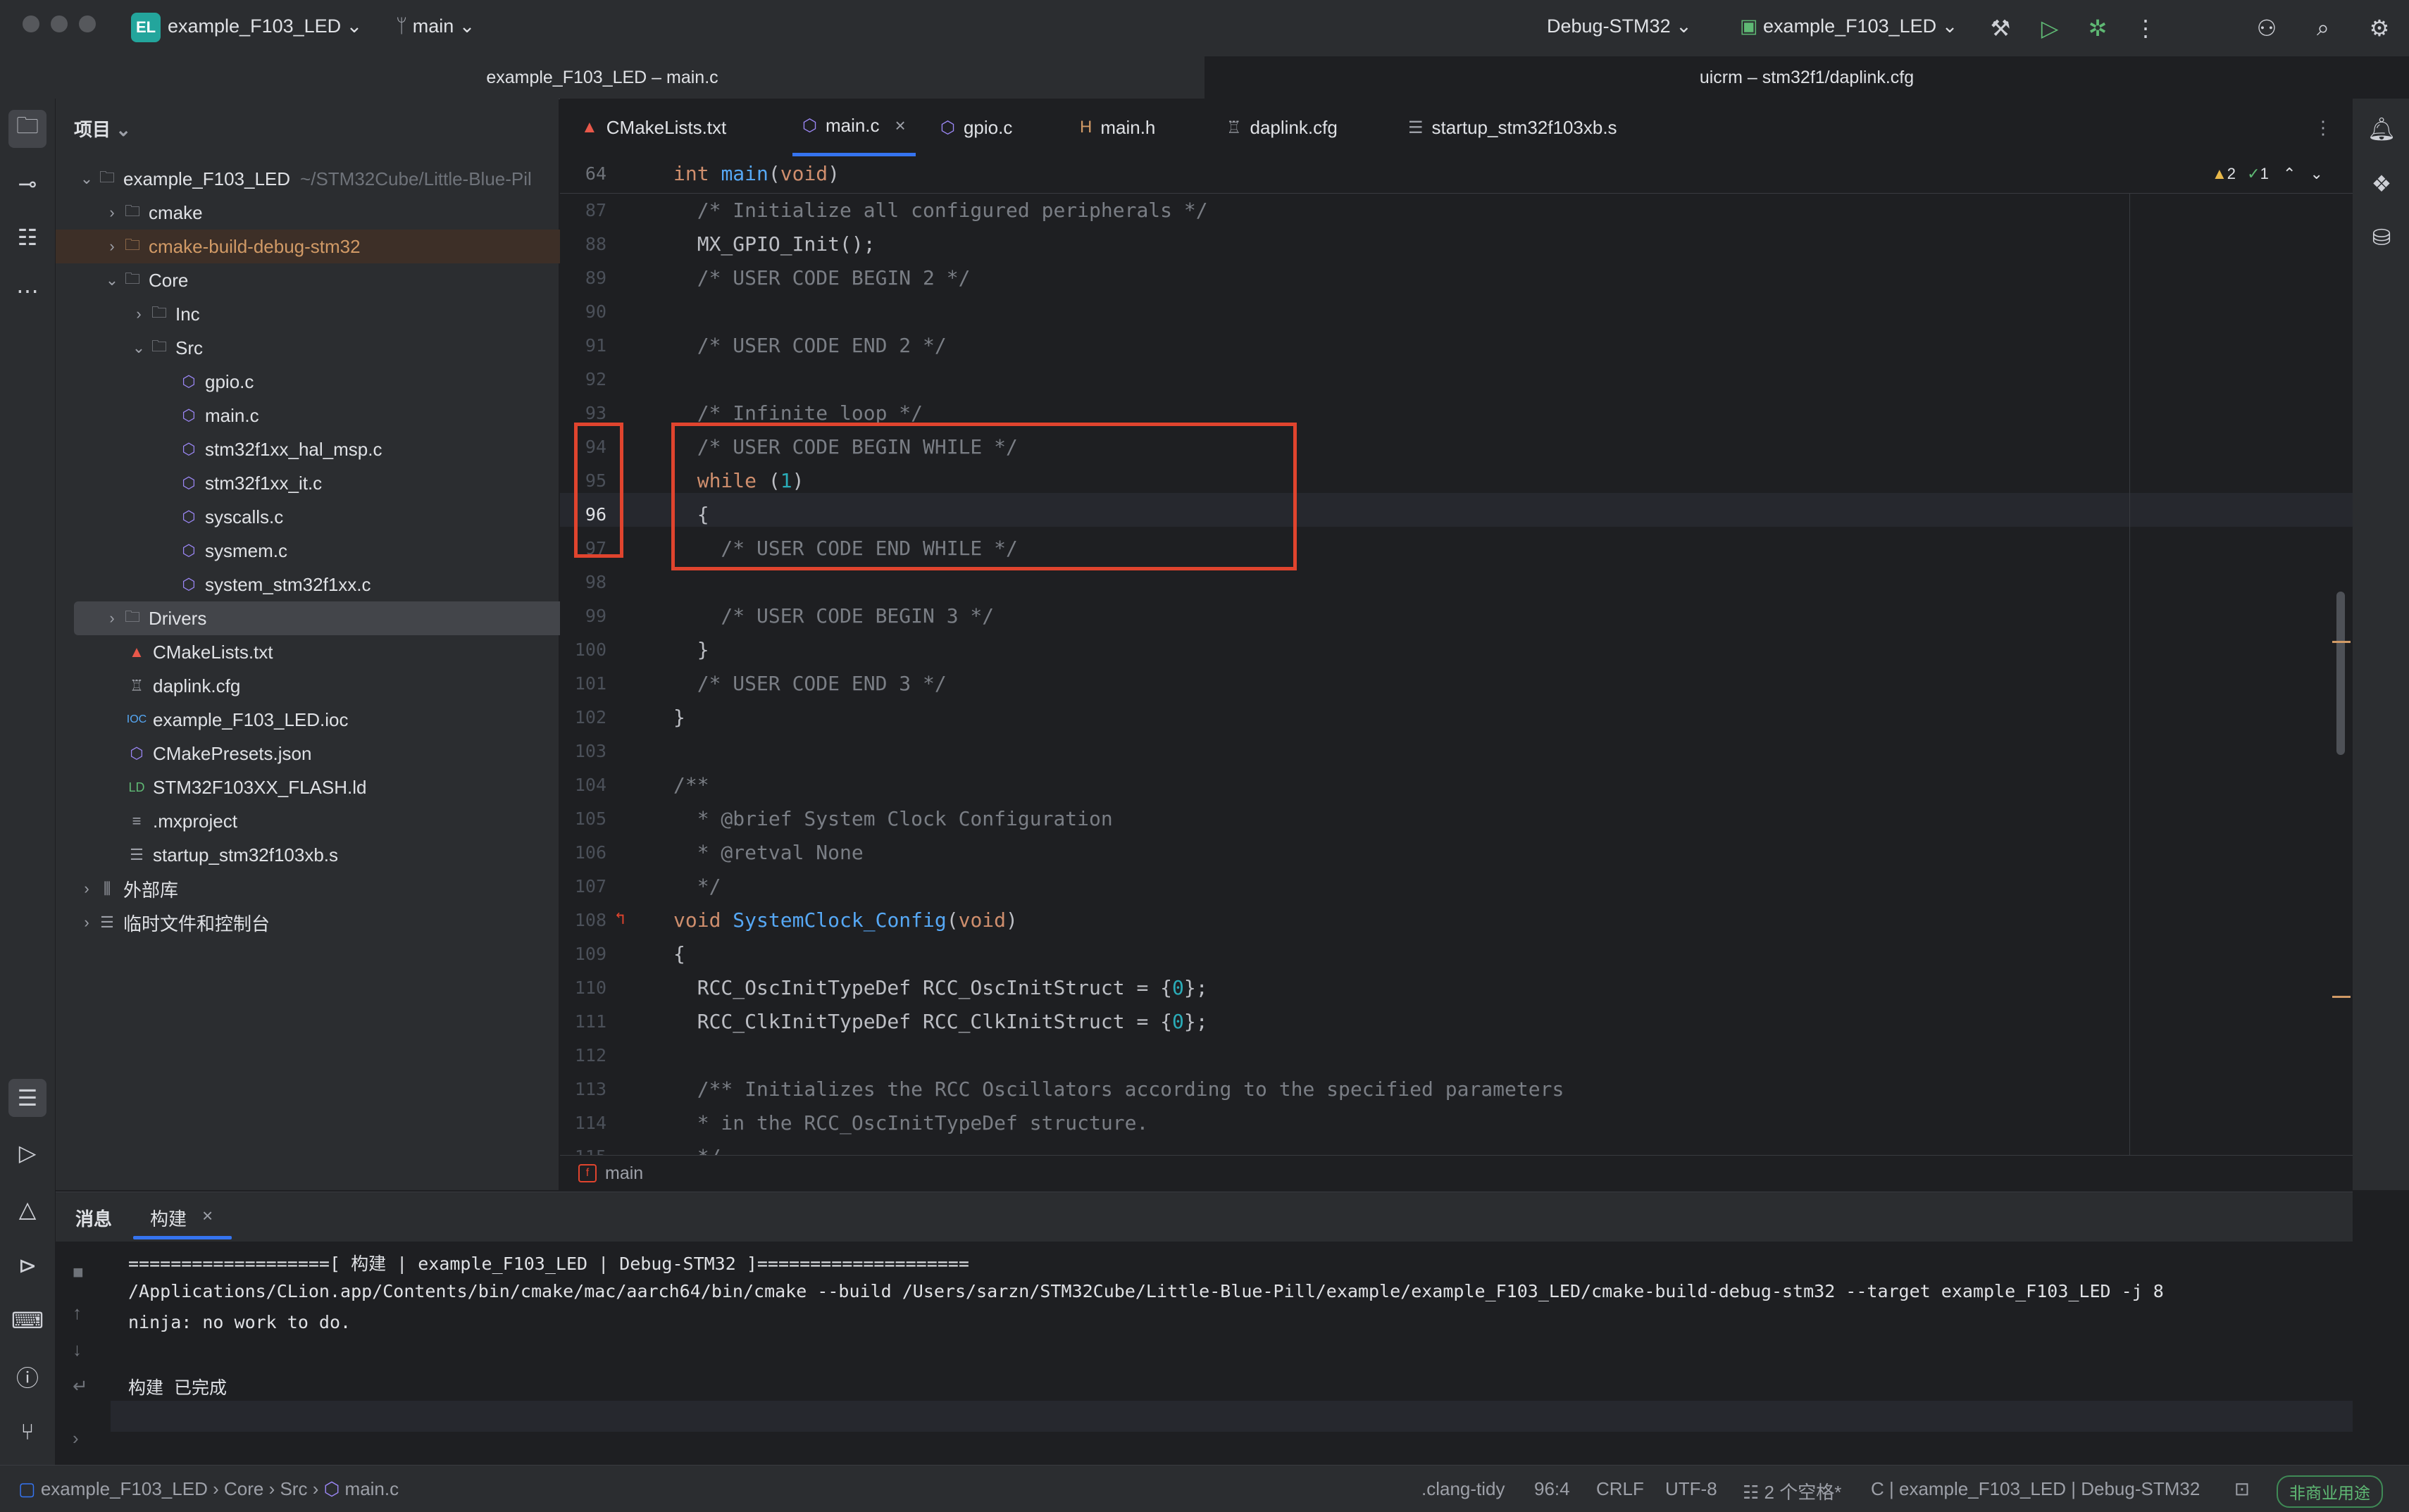 This screenshot has width=2409, height=1512. Describe the element at coordinates (1806, 77) in the screenshot. I see `window-tab-daplink: uicrm – stm32f1/daplink.cfg` at that location.